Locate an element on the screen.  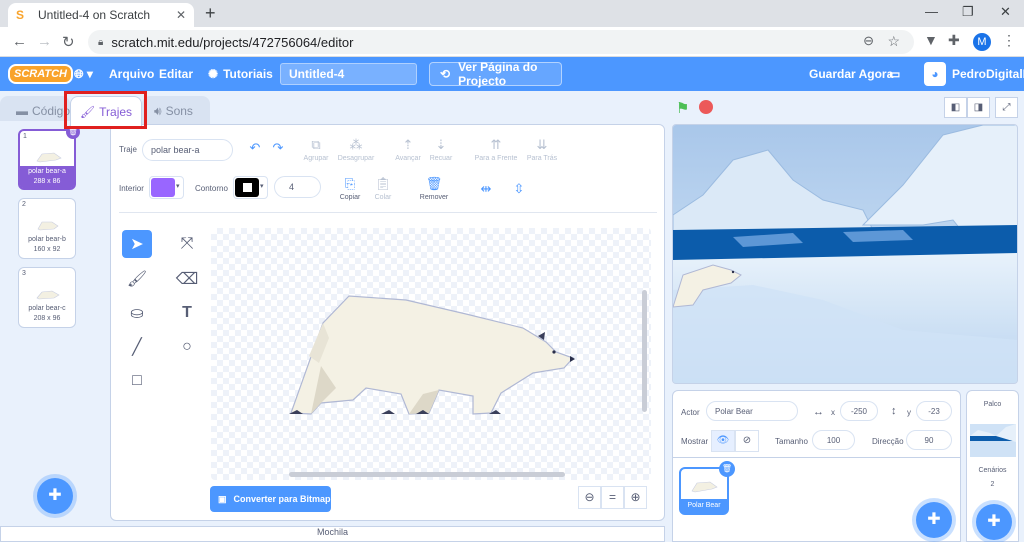
bookmark-star-icon: ☆ is located at coordinates (893, 41).